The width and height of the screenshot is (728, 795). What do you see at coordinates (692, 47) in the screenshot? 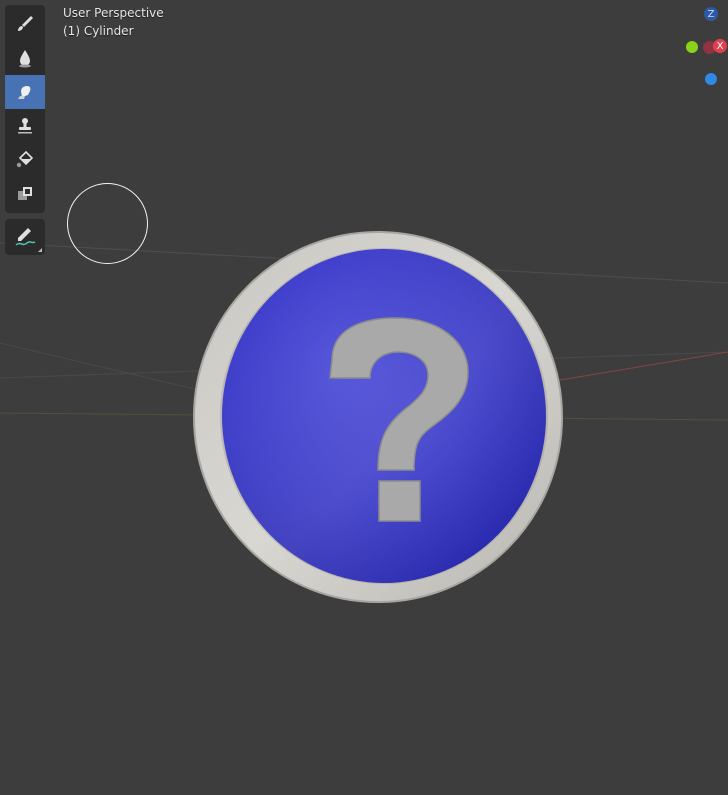
I see `gizmo-y-axis` at bounding box center [692, 47].